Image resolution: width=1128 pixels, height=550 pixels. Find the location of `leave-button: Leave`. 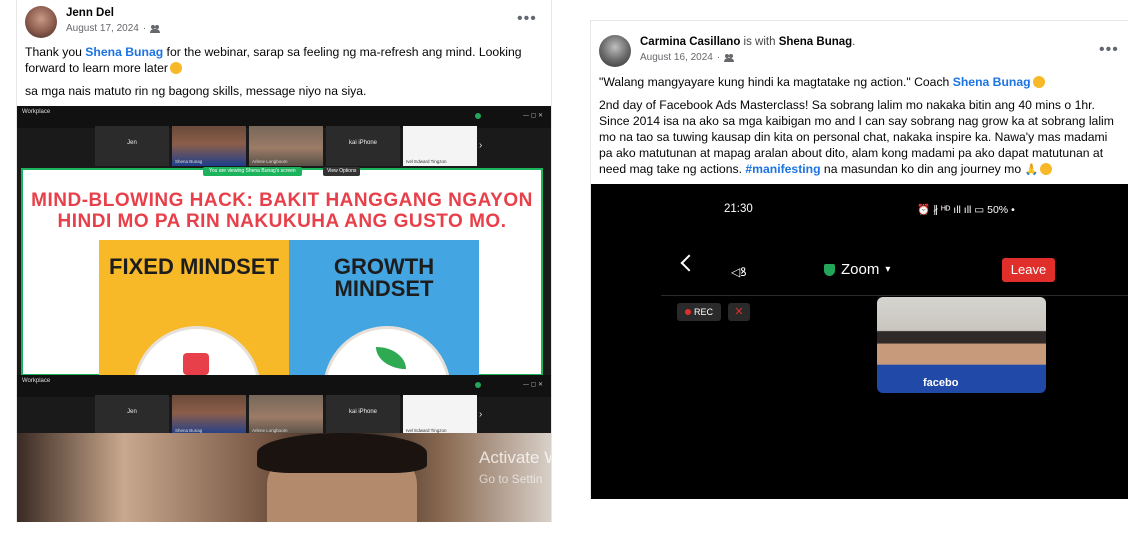

leave-button: Leave is located at coordinates (1028, 270).